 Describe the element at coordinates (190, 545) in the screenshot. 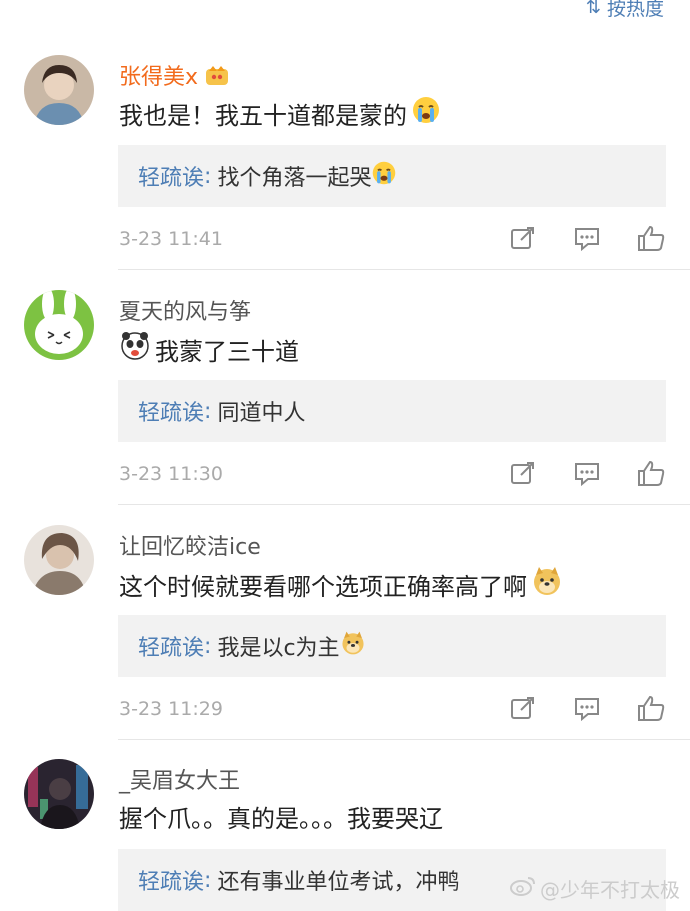

I see `comment-username: 让回忆皎洁ice` at that location.